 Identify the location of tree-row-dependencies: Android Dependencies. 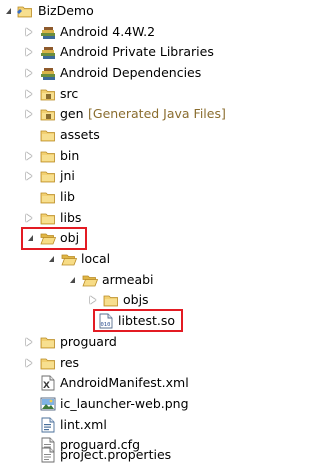
(126, 73).